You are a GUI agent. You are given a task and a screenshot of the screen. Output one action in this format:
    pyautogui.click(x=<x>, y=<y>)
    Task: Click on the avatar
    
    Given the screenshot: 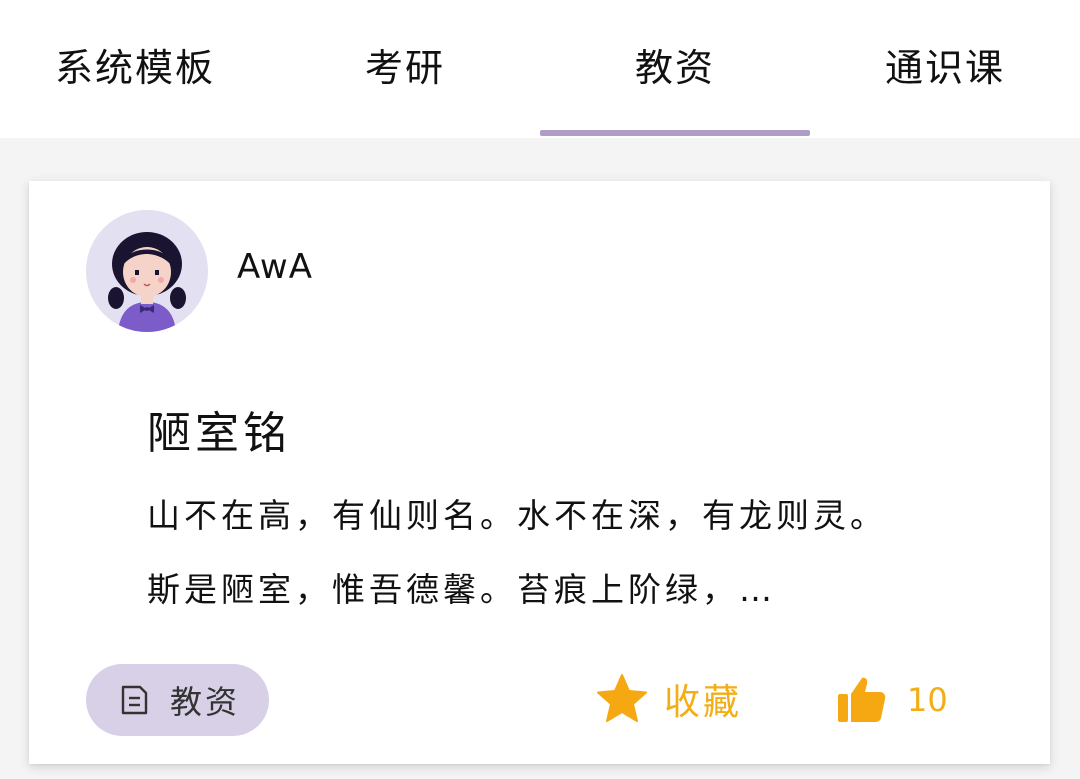 What is the action you would take?
    pyautogui.click(x=147, y=271)
    